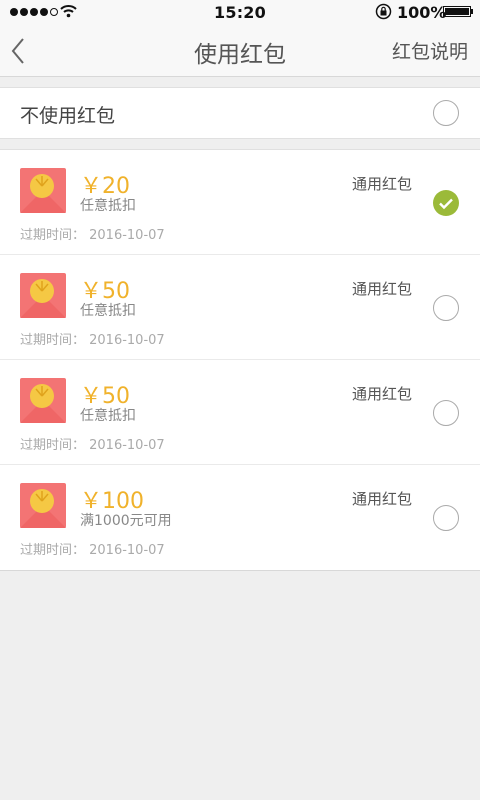 This screenshot has height=800, width=480. I want to click on rotation-lock-icon, so click(383, 11).